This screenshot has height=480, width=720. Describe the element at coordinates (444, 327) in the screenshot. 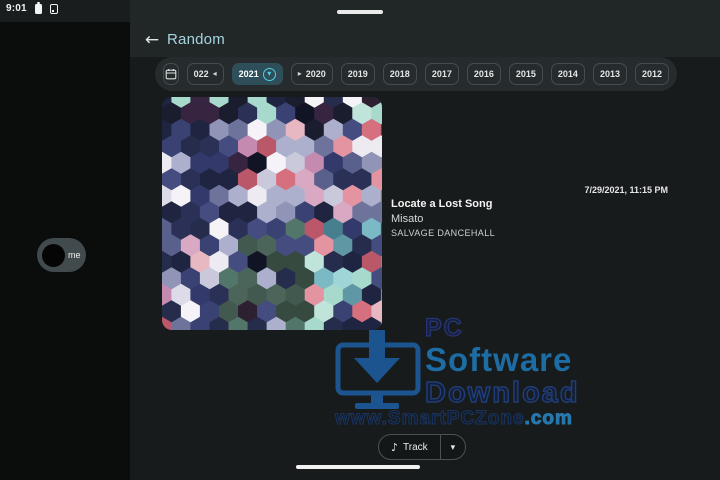

I see `watermark-pc: PC` at that location.